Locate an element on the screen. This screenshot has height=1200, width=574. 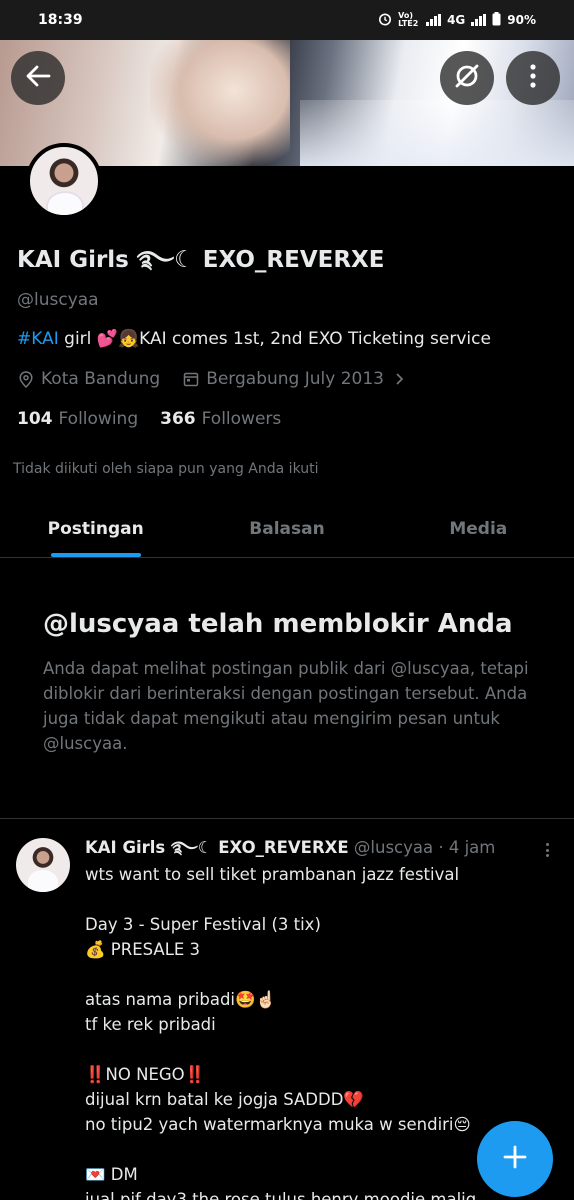
battery-icon is located at coordinates (496, 20).